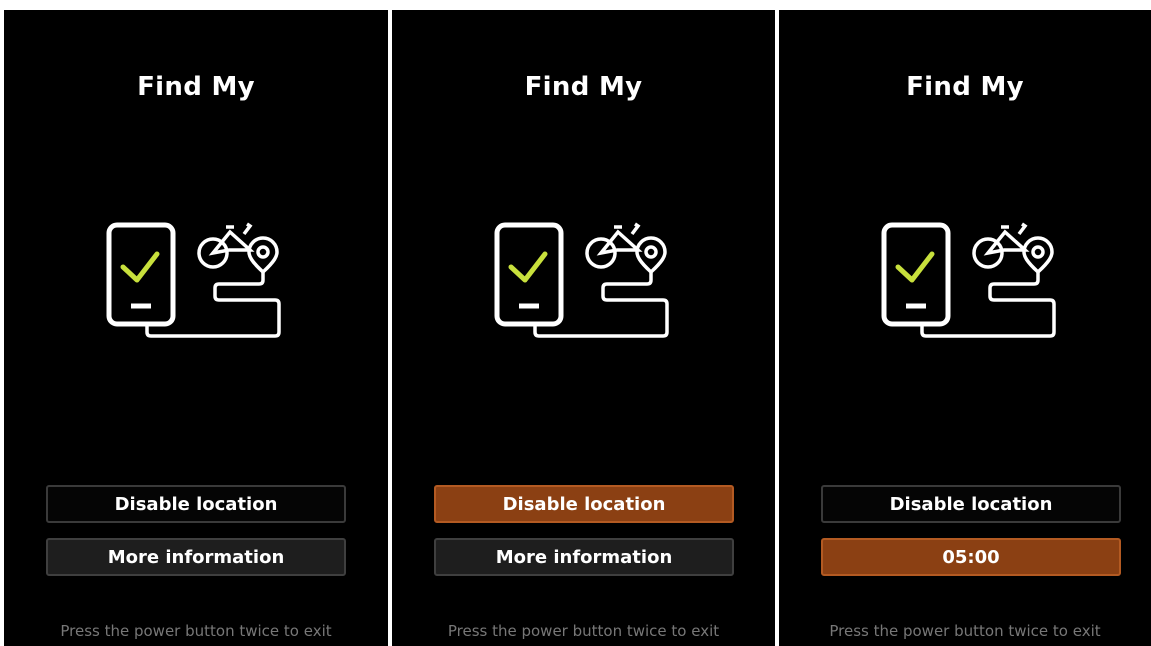  I want to click on countdown-timer-button: 05:00, so click(971, 557).